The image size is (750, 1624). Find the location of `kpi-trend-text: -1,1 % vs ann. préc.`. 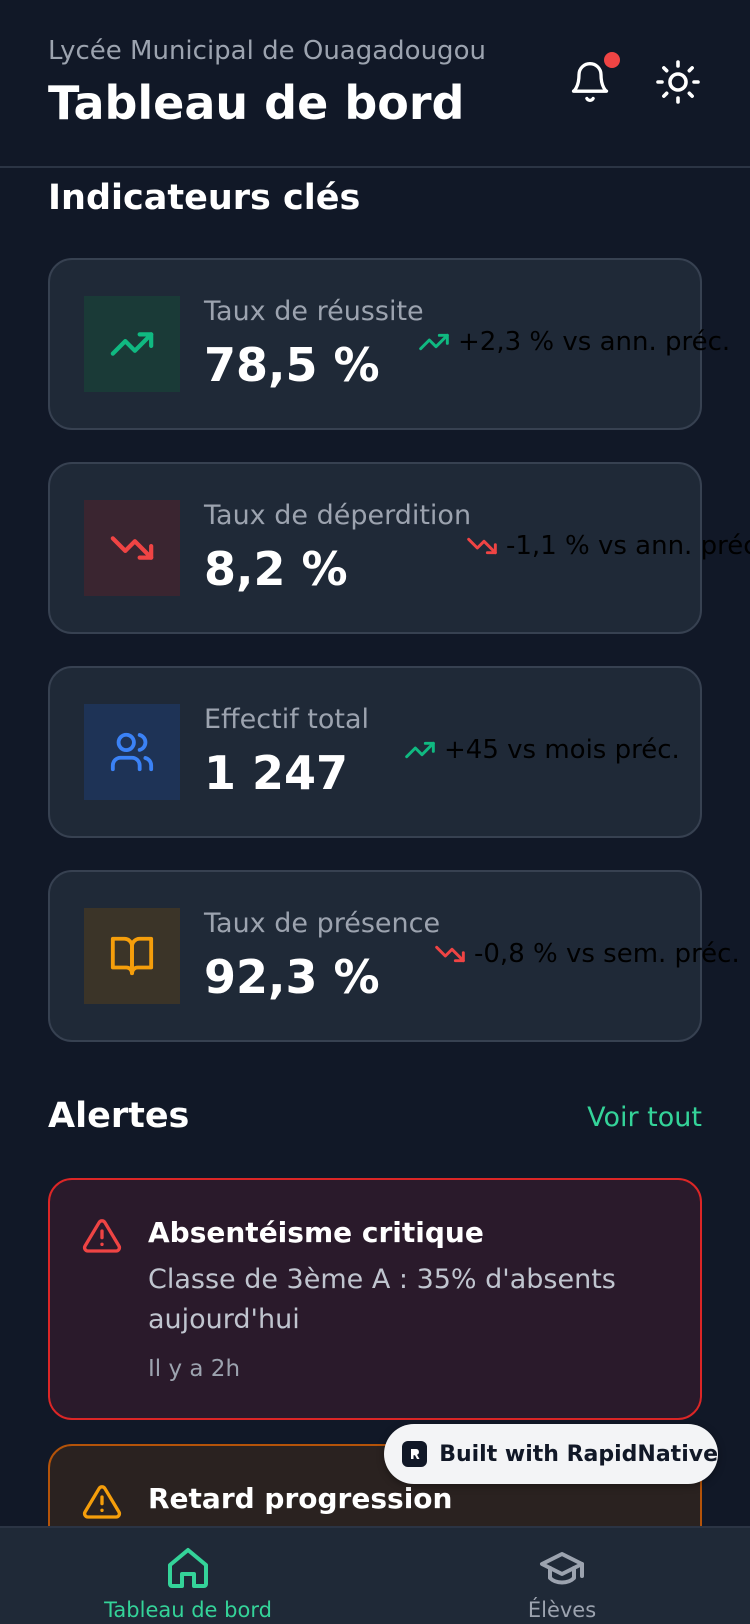

kpi-trend-text: -1,1 % vs ann. préc. is located at coordinates (628, 546).